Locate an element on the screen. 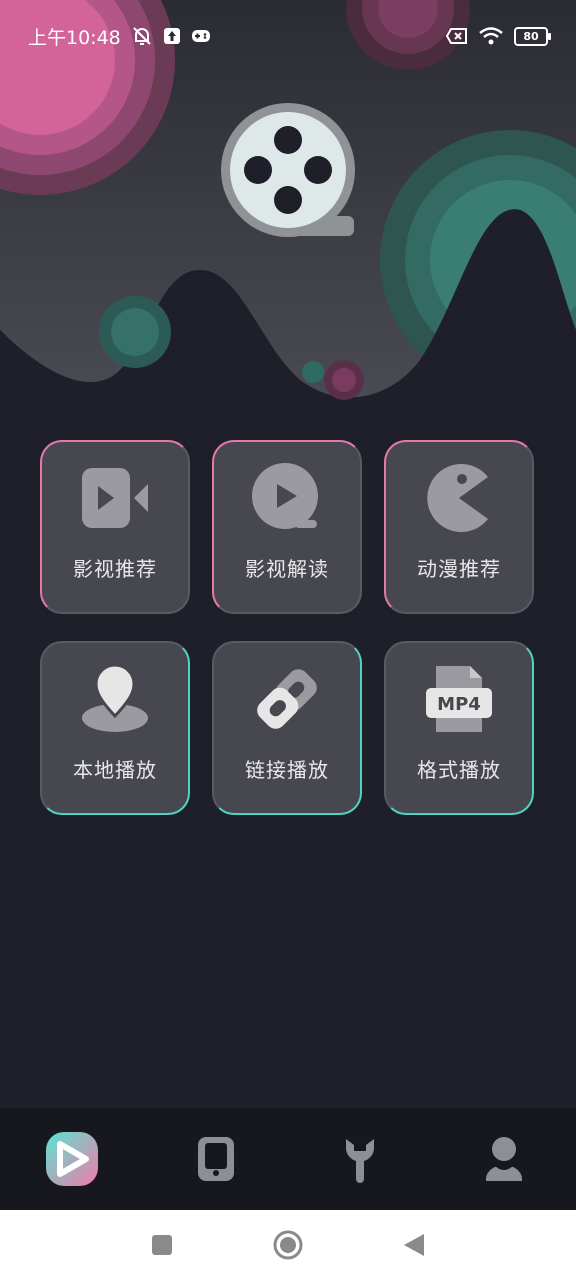 This screenshot has width=576, height=1280. system-nav-bar is located at coordinates (288, 1245).